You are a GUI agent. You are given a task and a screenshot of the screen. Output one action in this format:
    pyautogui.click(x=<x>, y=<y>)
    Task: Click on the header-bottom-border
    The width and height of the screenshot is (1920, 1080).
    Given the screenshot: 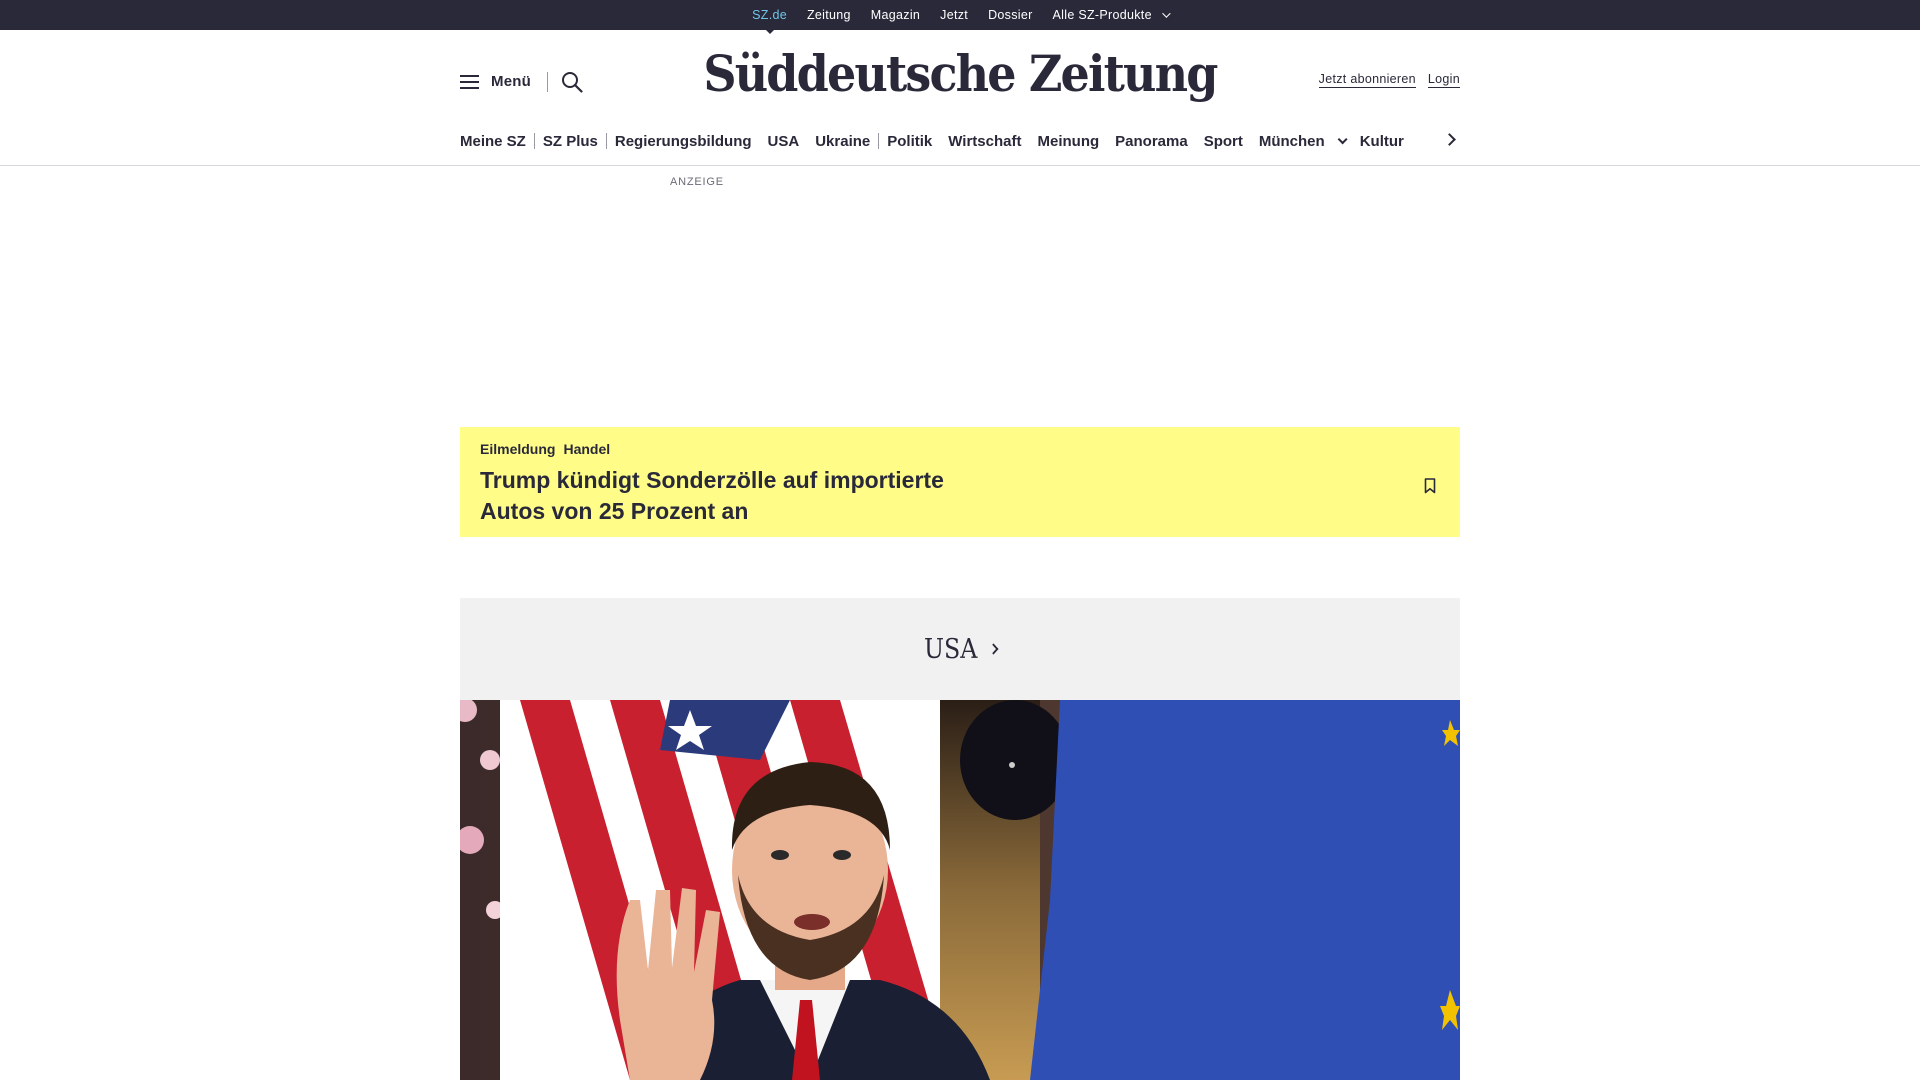 What is the action you would take?
    pyautogui.click(x=960, y=165)
    